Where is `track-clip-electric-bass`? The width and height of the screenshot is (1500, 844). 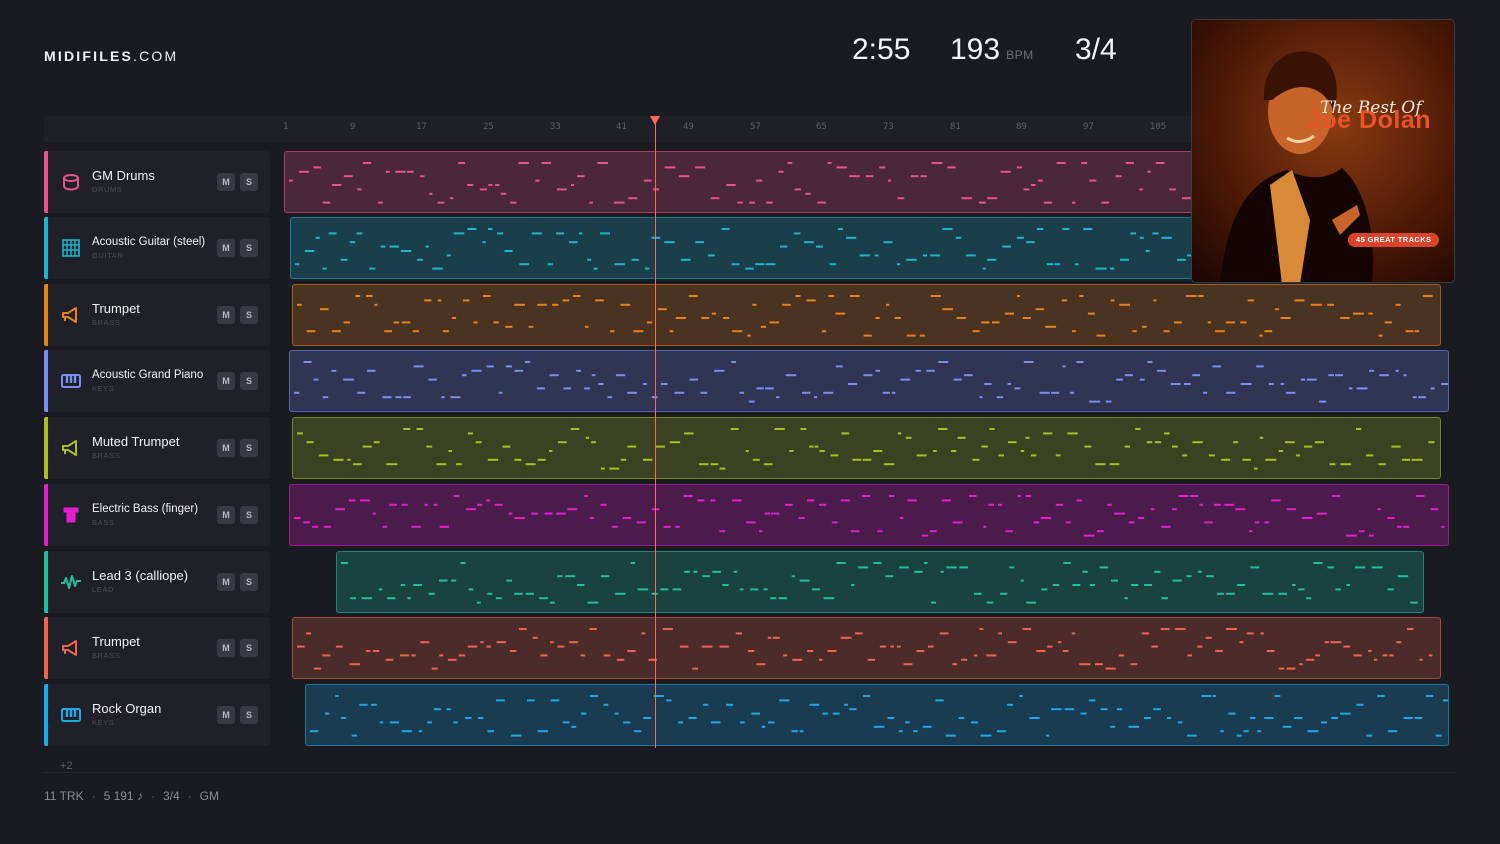
track-clip-electric-bass is located at coordinates (869, 515).